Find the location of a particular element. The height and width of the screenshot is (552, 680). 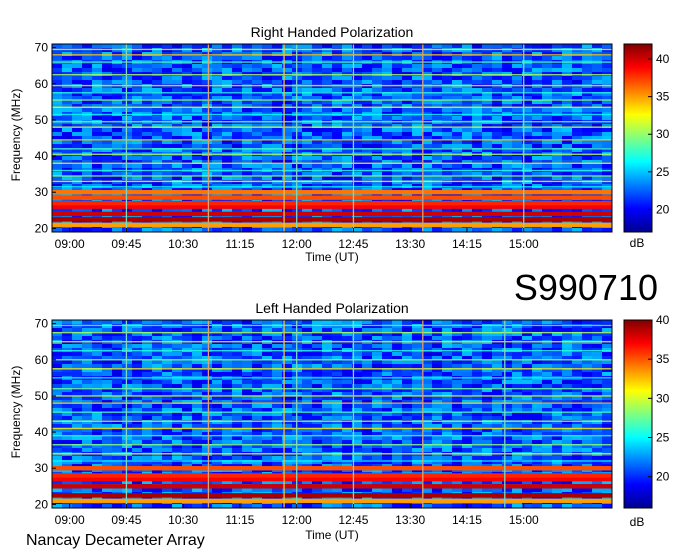

rfi-line is located at coordinates (332, 93).